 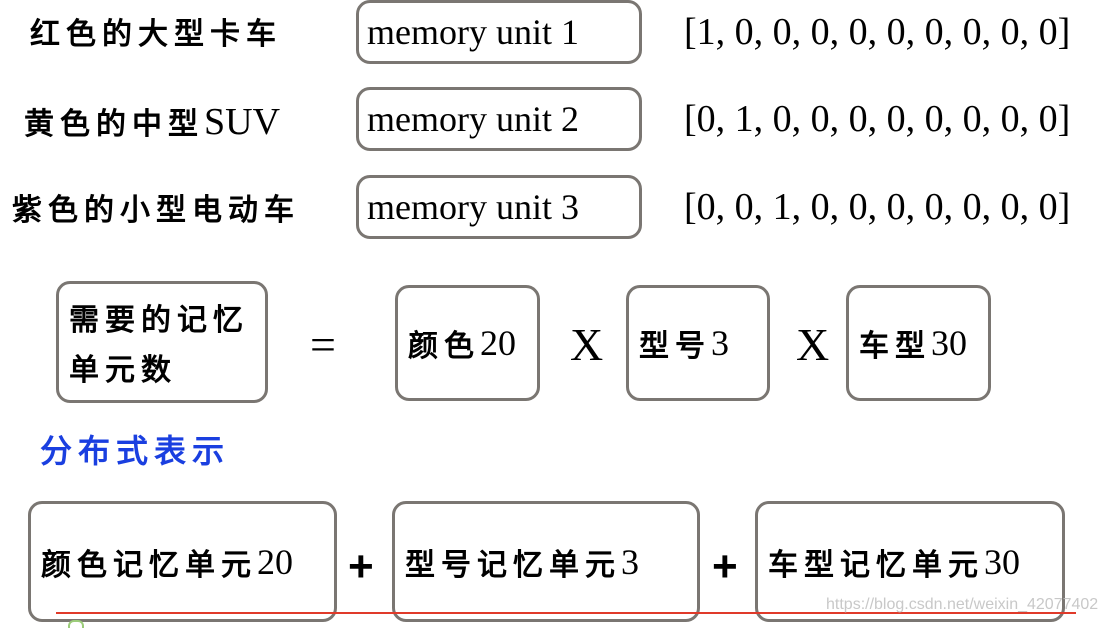 What do you see at coordinates (587, 344) in the screenshot?
I see `times-sign-1: X` at bounding box center [587, 344].